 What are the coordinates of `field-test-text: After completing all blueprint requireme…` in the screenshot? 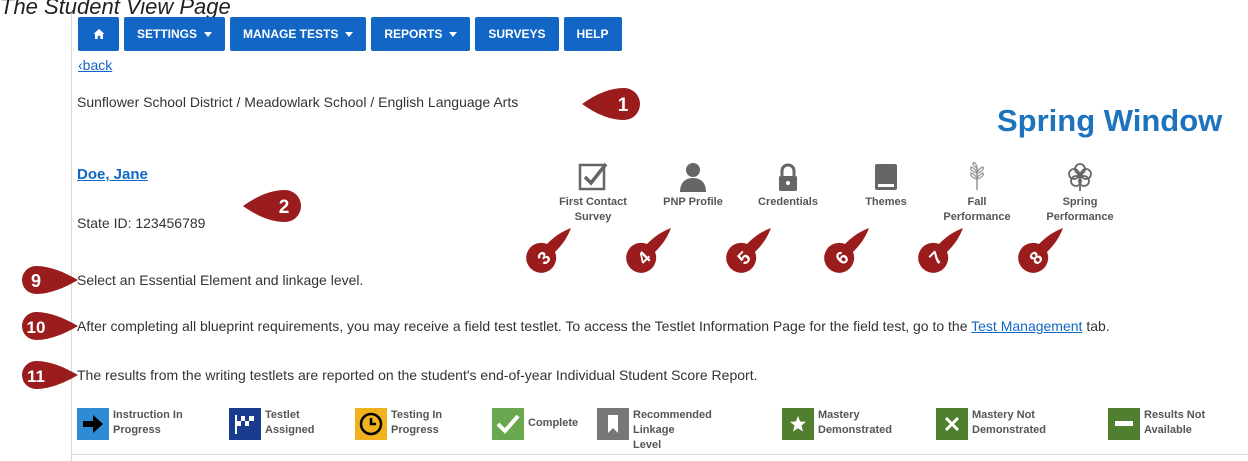 It's located at (524, 326).